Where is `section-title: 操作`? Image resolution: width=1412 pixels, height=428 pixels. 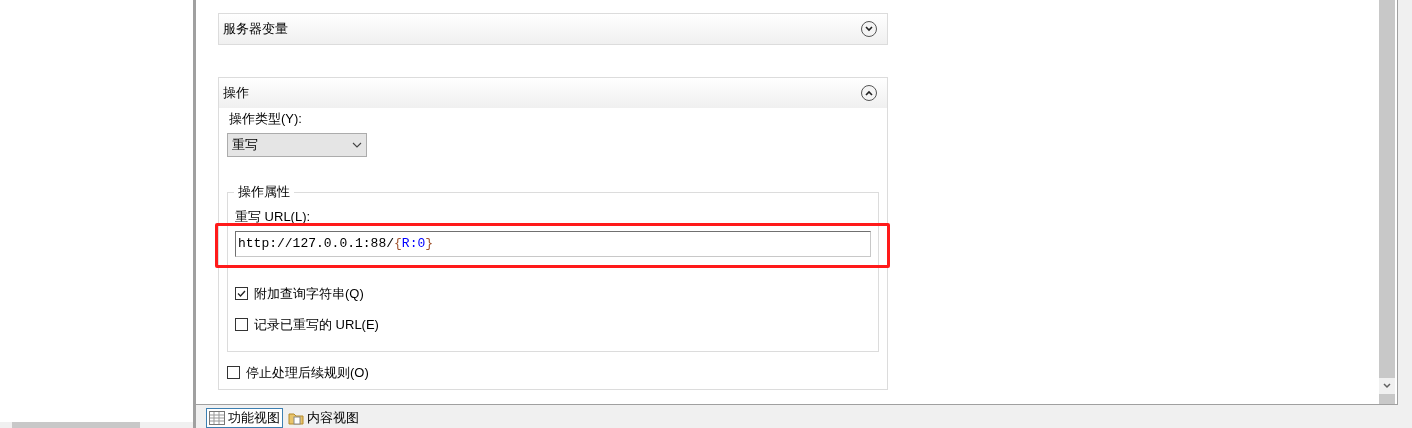 section-title: 操作 is located at coordinates (236, 93).